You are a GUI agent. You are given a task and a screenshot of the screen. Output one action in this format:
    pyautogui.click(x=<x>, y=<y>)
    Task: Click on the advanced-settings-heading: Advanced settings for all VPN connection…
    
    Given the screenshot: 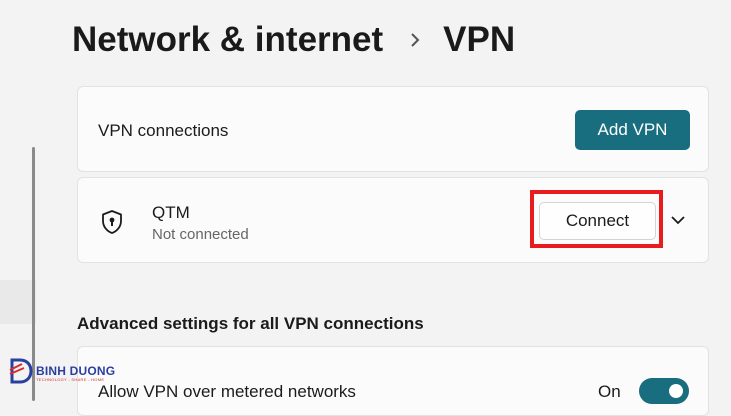 What is the action you would take?
    pyautogui.click(x=250, y=323)
    